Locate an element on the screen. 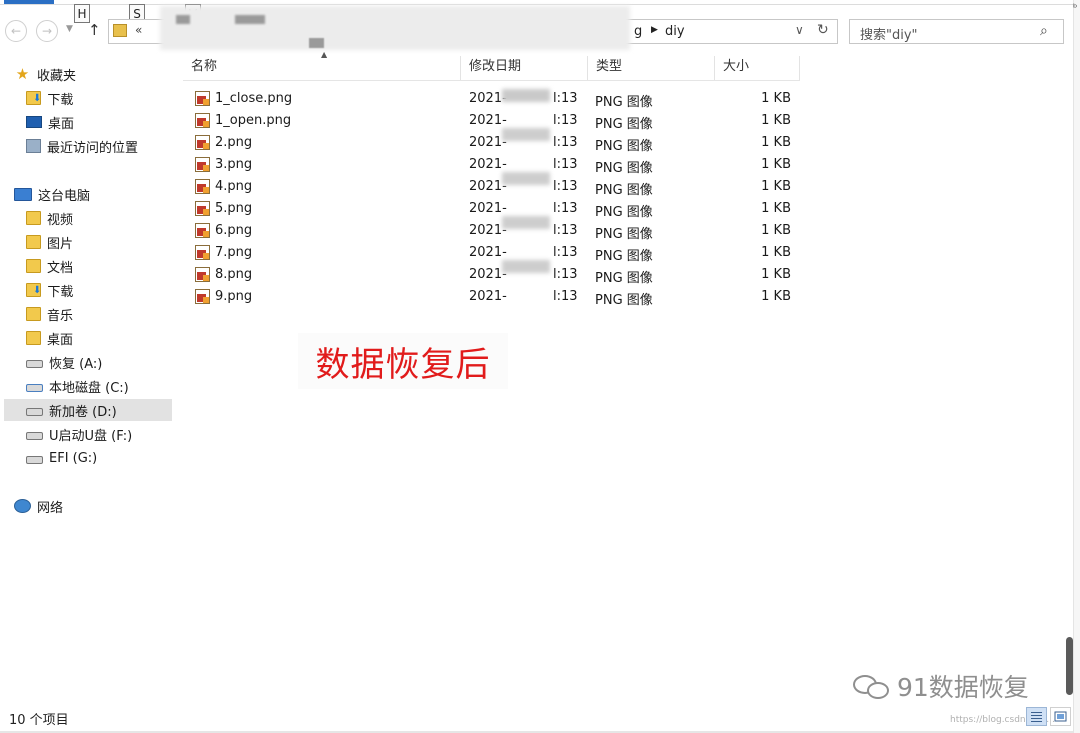 This screenshot has height=733, width=1080. documents-folder-icon is located at coordinates (33, 266).